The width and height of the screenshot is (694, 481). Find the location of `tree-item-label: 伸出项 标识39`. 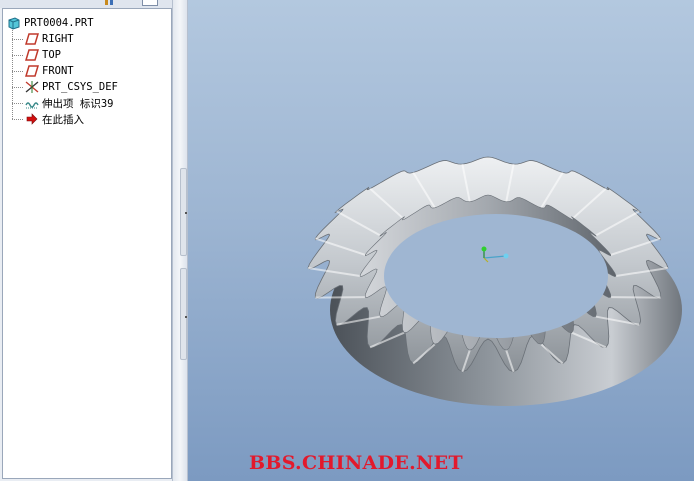

tree-item-label: 伸出项 标识39 is located at coordinates (78, 103).